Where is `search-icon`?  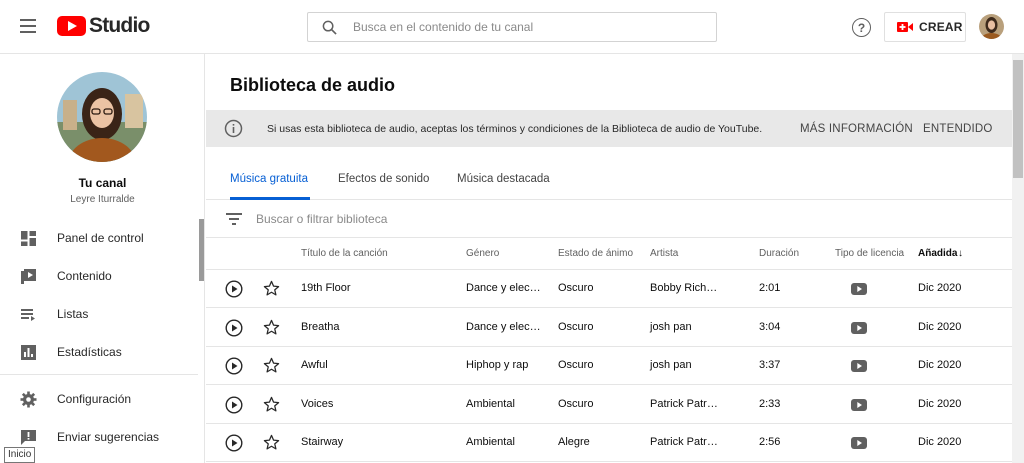 search-icon is located at coordinates (329, 27).